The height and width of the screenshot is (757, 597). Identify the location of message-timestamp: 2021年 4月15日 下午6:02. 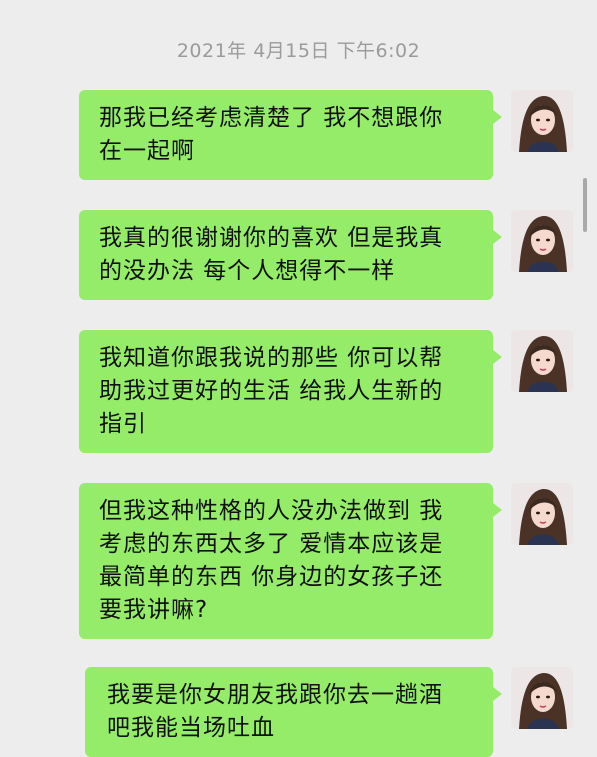
(298, 51).